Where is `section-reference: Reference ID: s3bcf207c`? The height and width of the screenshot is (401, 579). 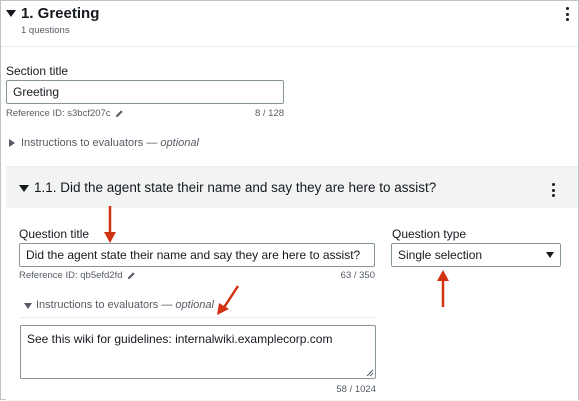 section-reference: Reference ID: s3bcf207c is located at coordinates (65, 113).